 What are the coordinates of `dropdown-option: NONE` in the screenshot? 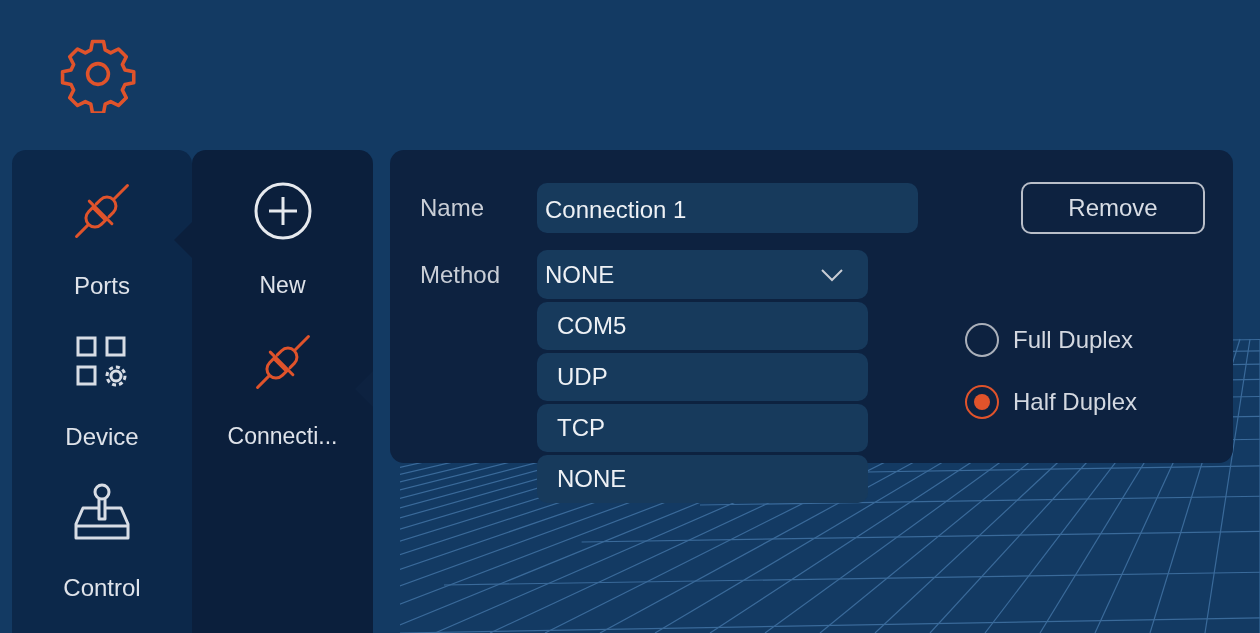 It's located at (702, 479).